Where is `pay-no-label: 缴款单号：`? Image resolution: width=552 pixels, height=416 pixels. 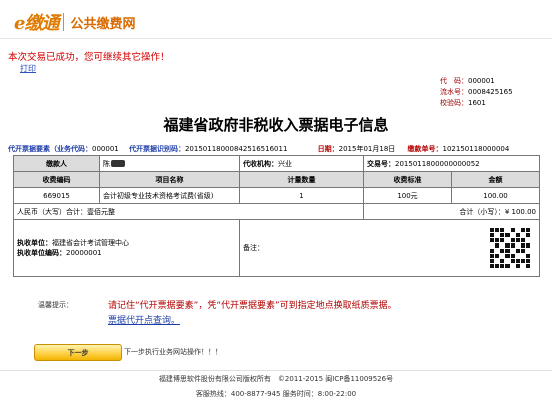 pay-no-label: 缴款单号： is located at coordinates (425, 149).